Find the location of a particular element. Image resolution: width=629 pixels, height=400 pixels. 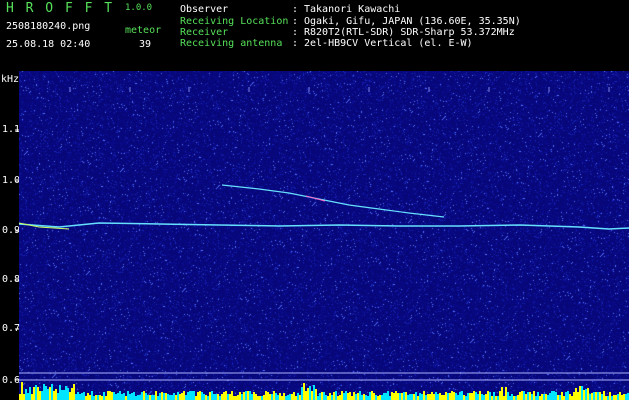

carrier-signal is located at coordinates (324, 226).